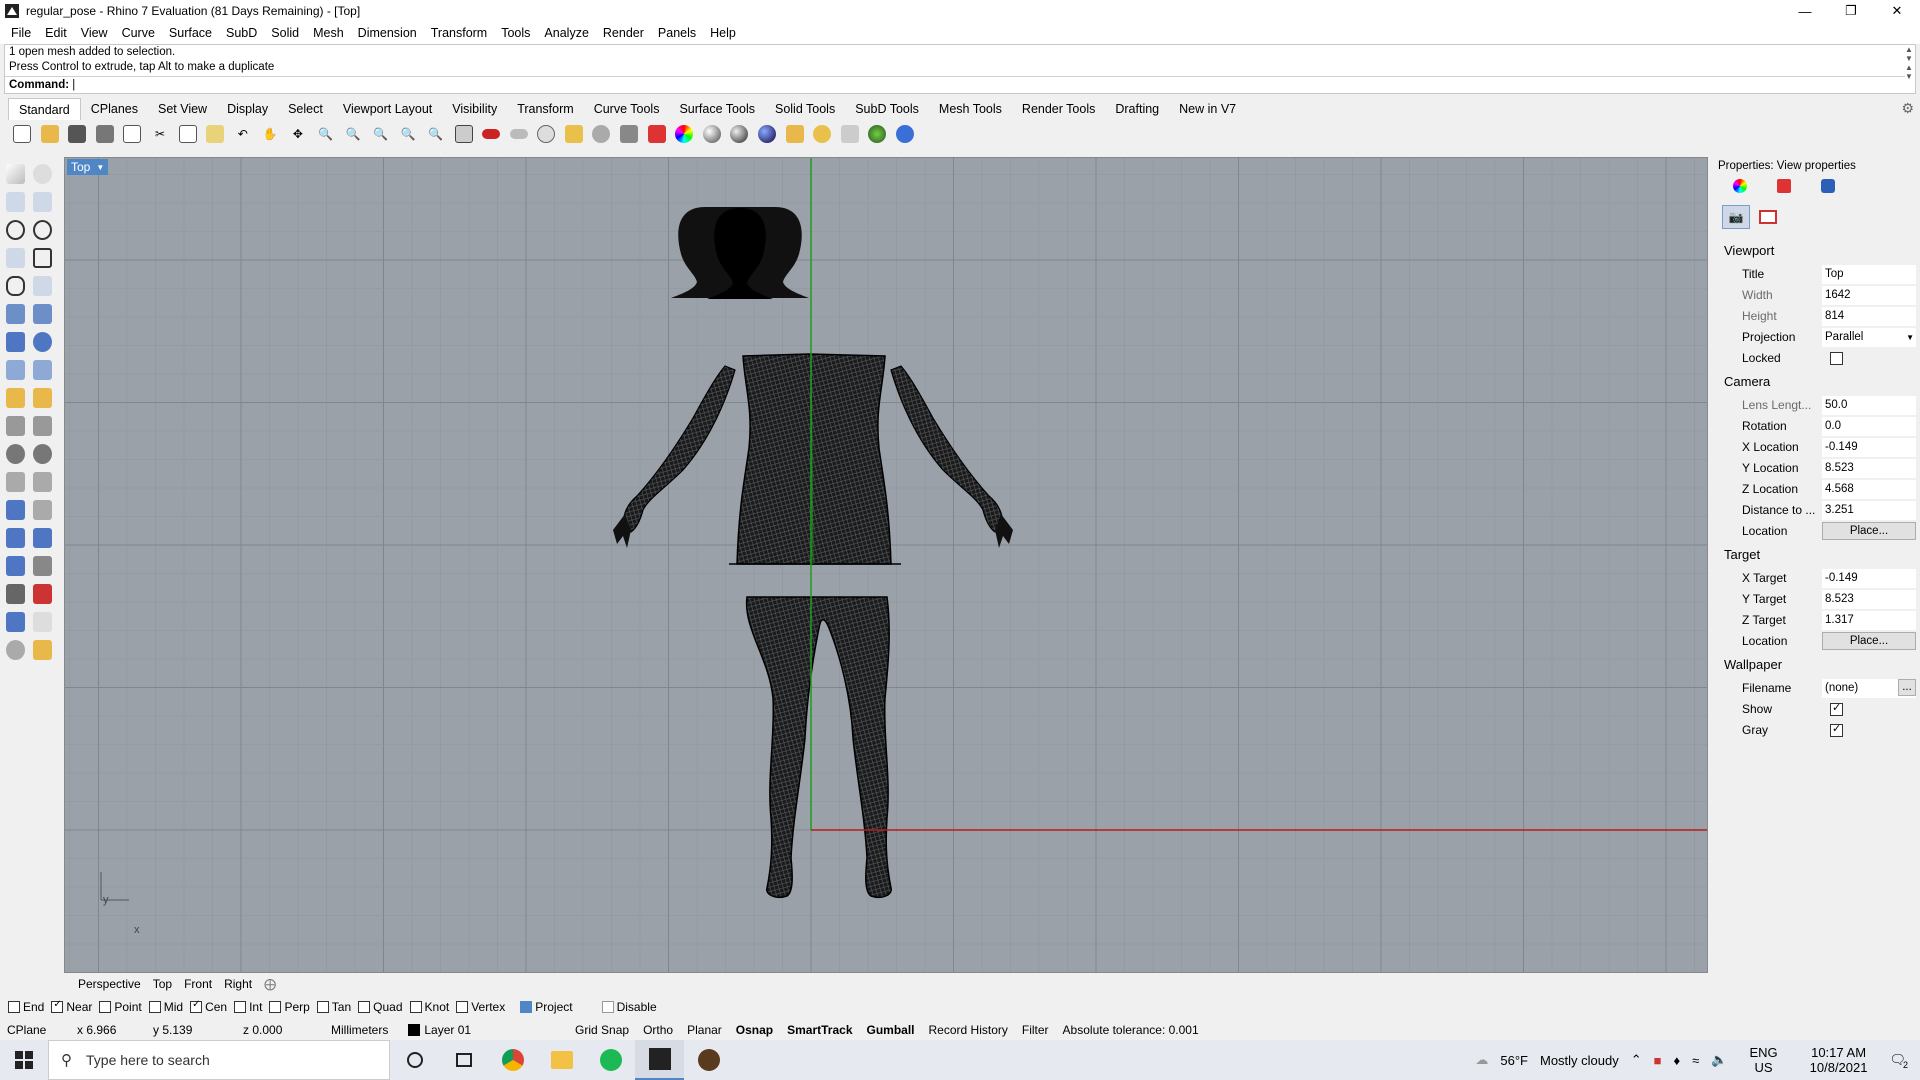 The image size is (1920, 1080). What do you see at coordinates (381, 134) in the screenshot?
I see `zoom-extents-icon: 🔍` at bounding box center [381, 134].